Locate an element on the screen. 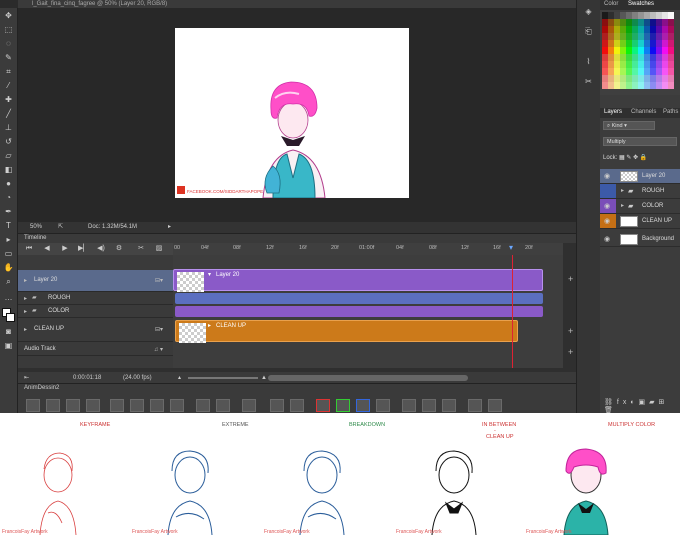  animdessin-title: AnimDessin2 is located at coordinates (41, 388).